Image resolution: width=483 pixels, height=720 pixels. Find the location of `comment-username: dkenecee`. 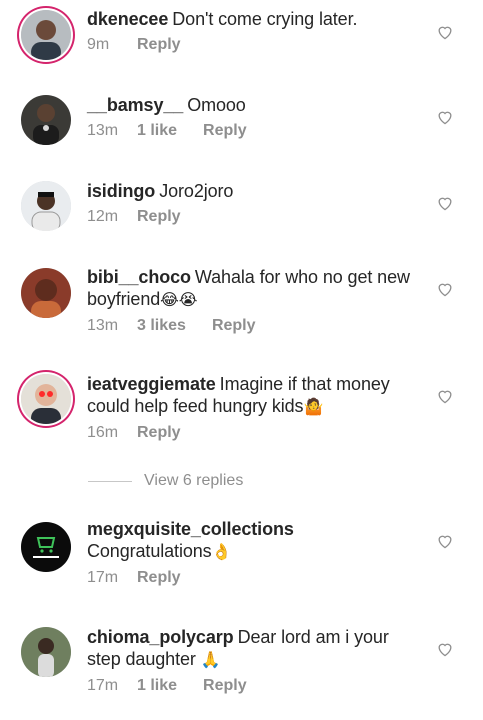

comment-username: dkenecee is located at coordinates (127, 19).